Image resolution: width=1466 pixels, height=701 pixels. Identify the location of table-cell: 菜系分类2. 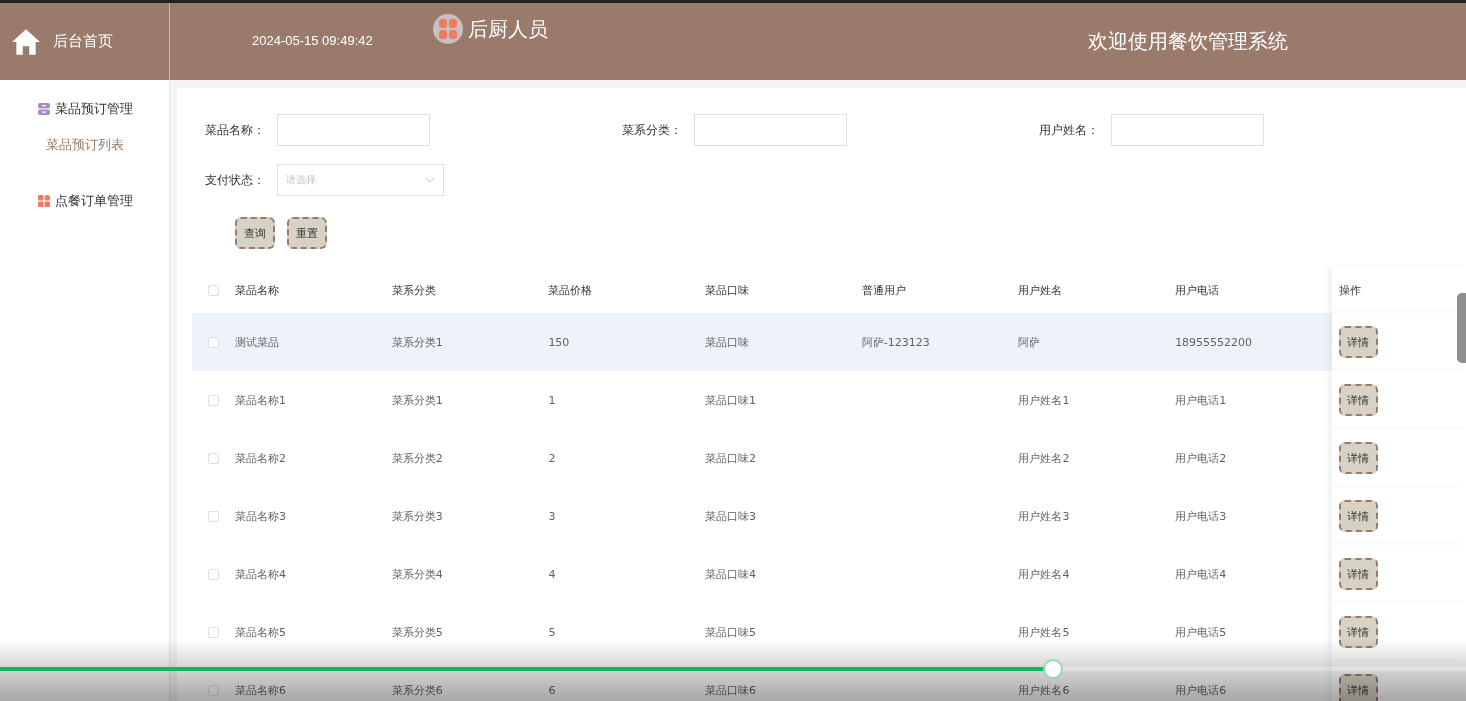
(417, 458).